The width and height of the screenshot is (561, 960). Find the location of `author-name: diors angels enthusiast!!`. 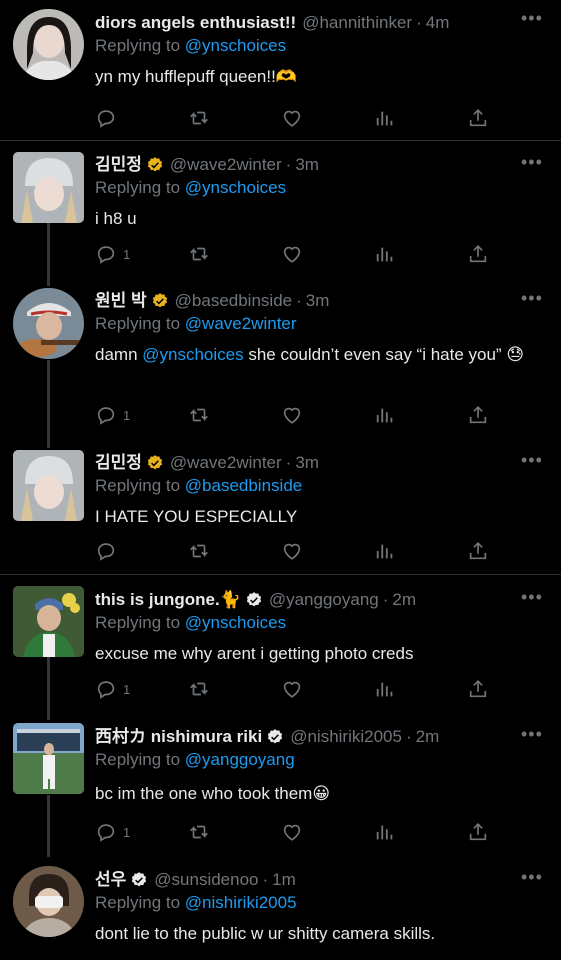

author-name: diors angels enthusiast!! is located at coordinates (195, 23).